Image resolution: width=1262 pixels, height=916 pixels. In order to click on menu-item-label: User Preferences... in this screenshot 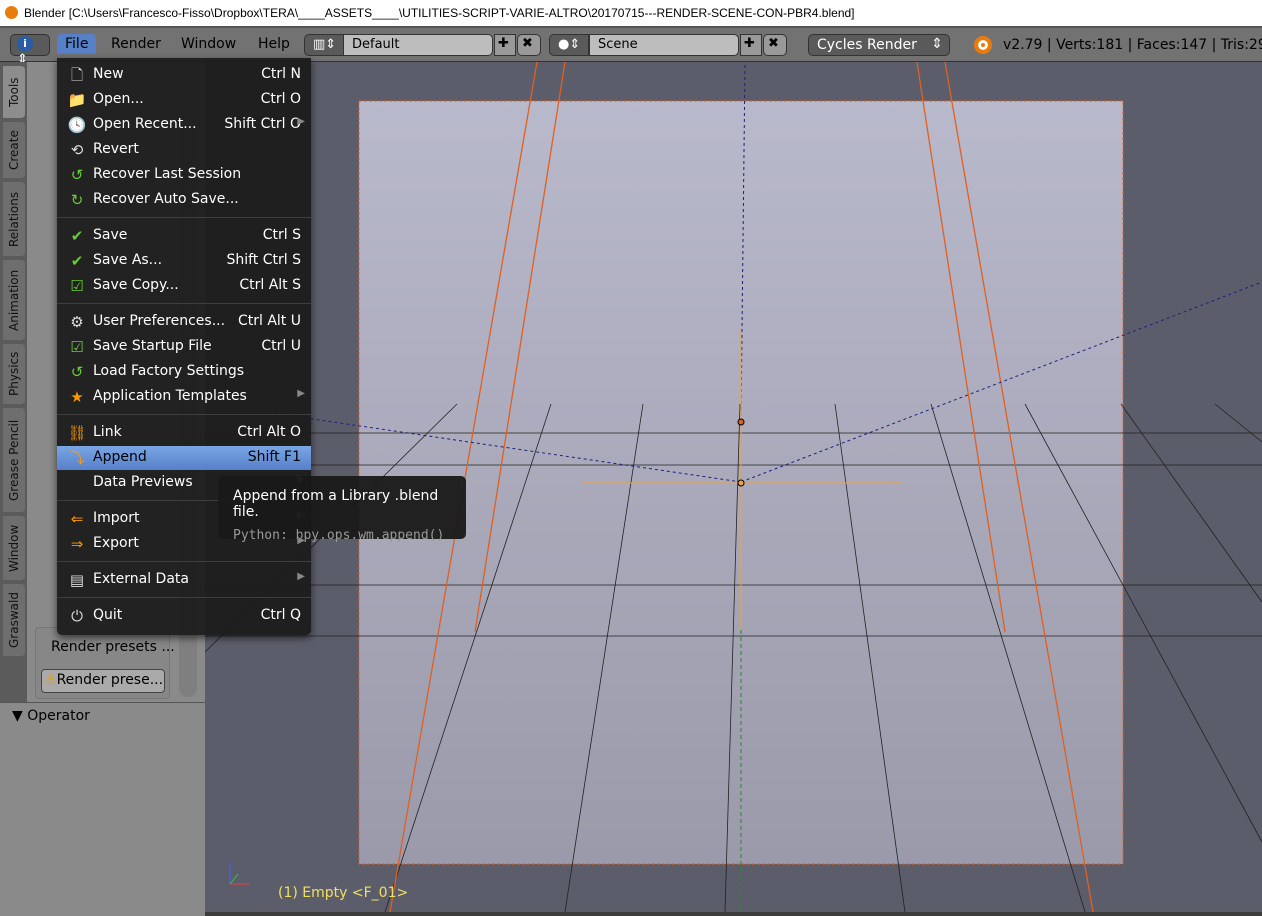, I will do `click(159, 321)`.